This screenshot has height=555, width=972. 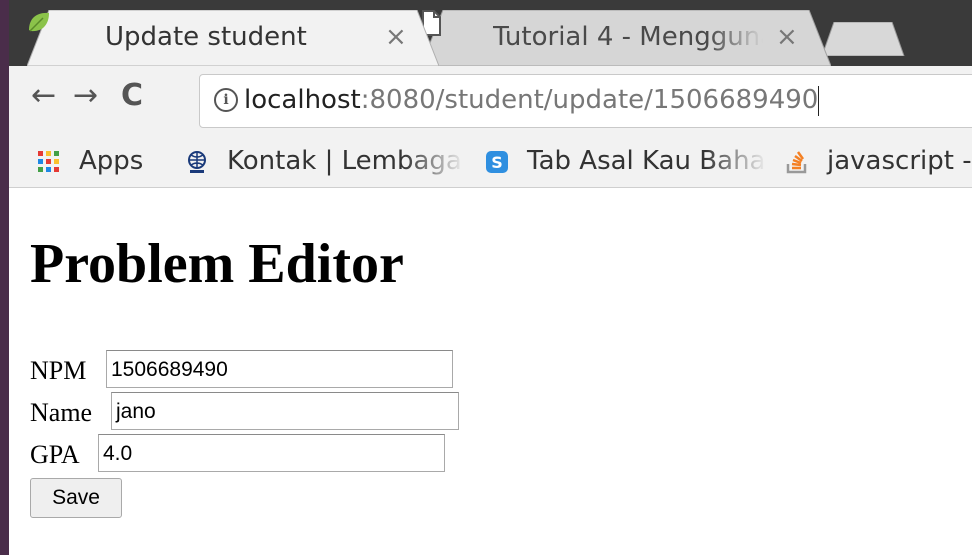 I want to click on bookmark-kontak: Kontak | Lembaga, so click(x=325, y=162).